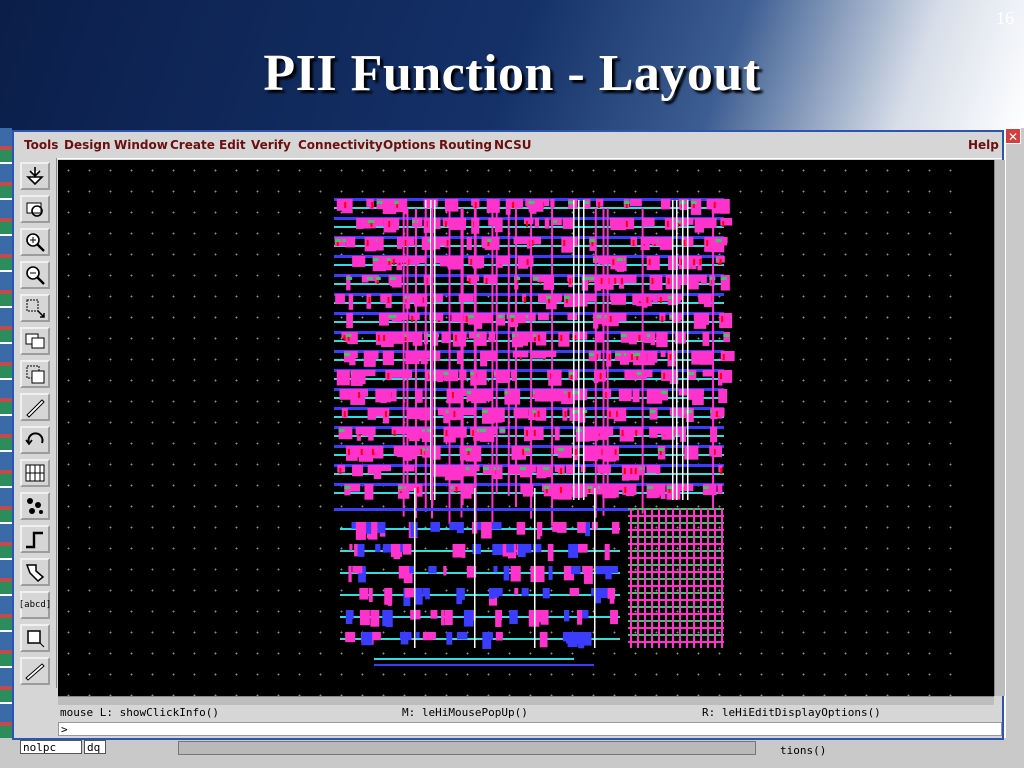 This screenshot has width=1024, height=768. What do you see at coordinates (35, 407) in the screenshot?
I see `delete-icon` at bounding box center [35, 407].